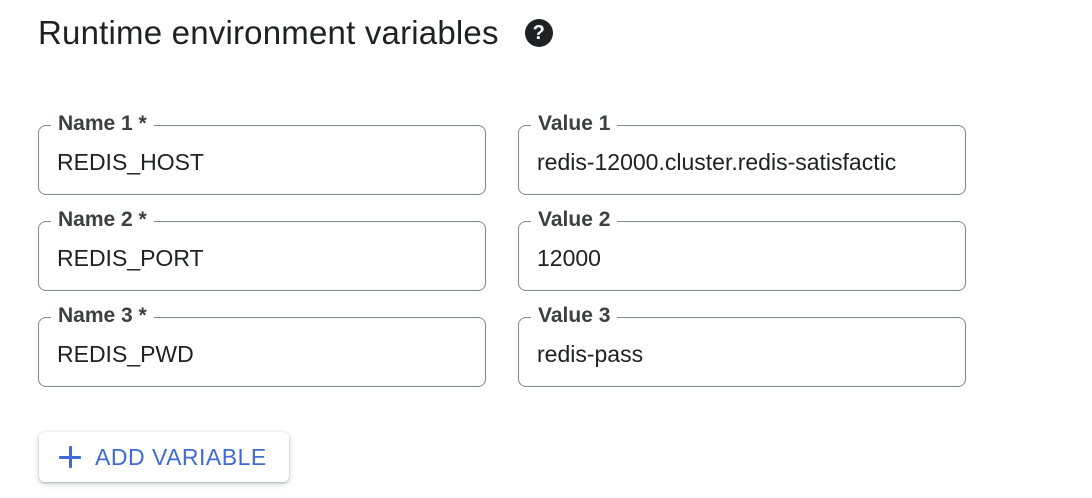  I want to click on name-field-1: Name 1 *, so click(262, 153).